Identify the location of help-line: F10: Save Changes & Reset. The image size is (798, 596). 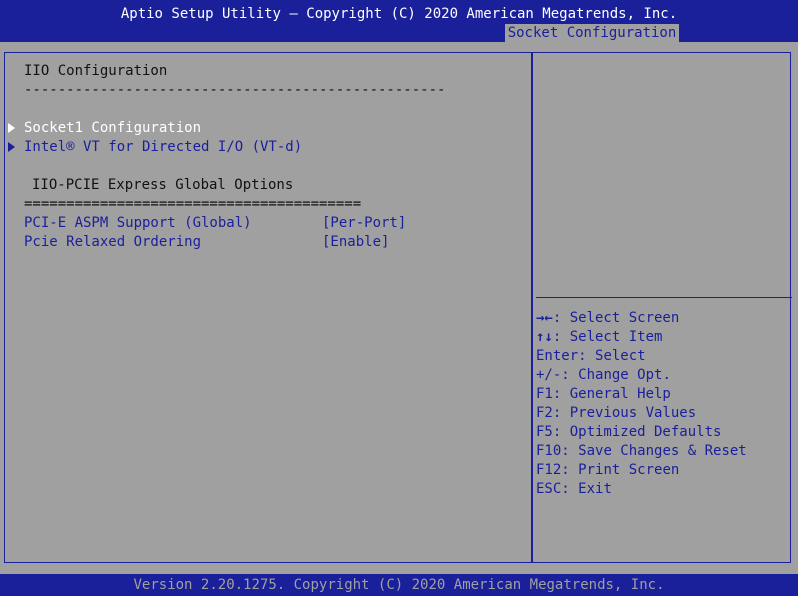
(641, 451).